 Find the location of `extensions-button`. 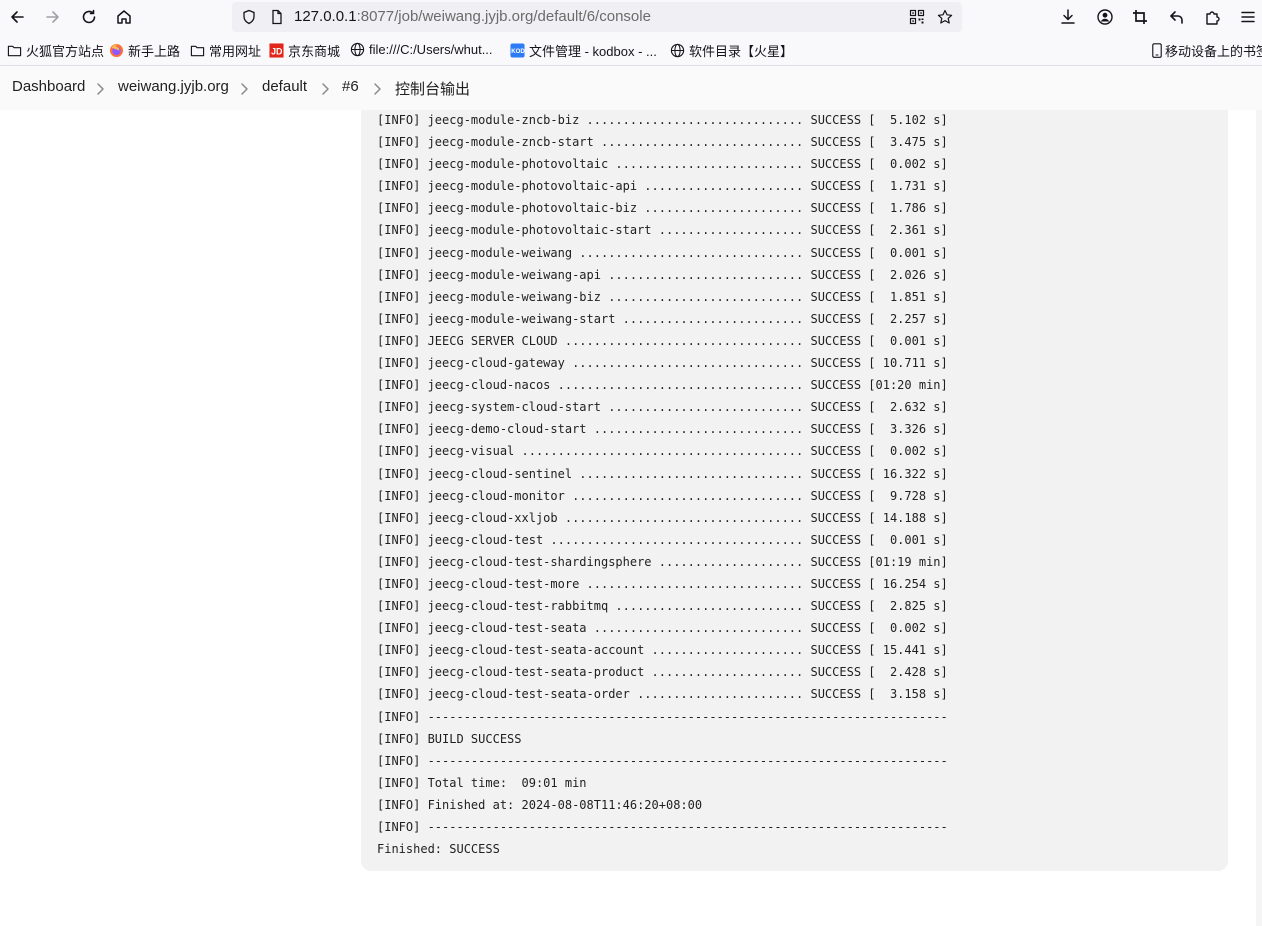

extensions-button is located at coordinates (1213, 17).